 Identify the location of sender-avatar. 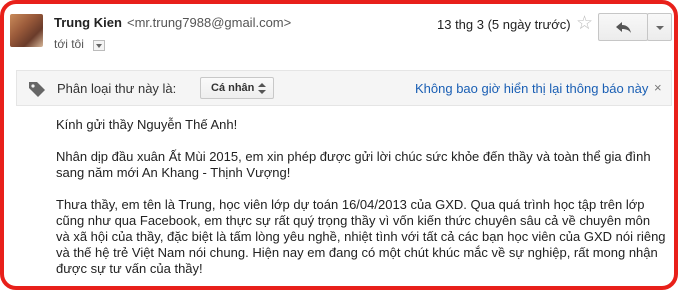
(26, 30).